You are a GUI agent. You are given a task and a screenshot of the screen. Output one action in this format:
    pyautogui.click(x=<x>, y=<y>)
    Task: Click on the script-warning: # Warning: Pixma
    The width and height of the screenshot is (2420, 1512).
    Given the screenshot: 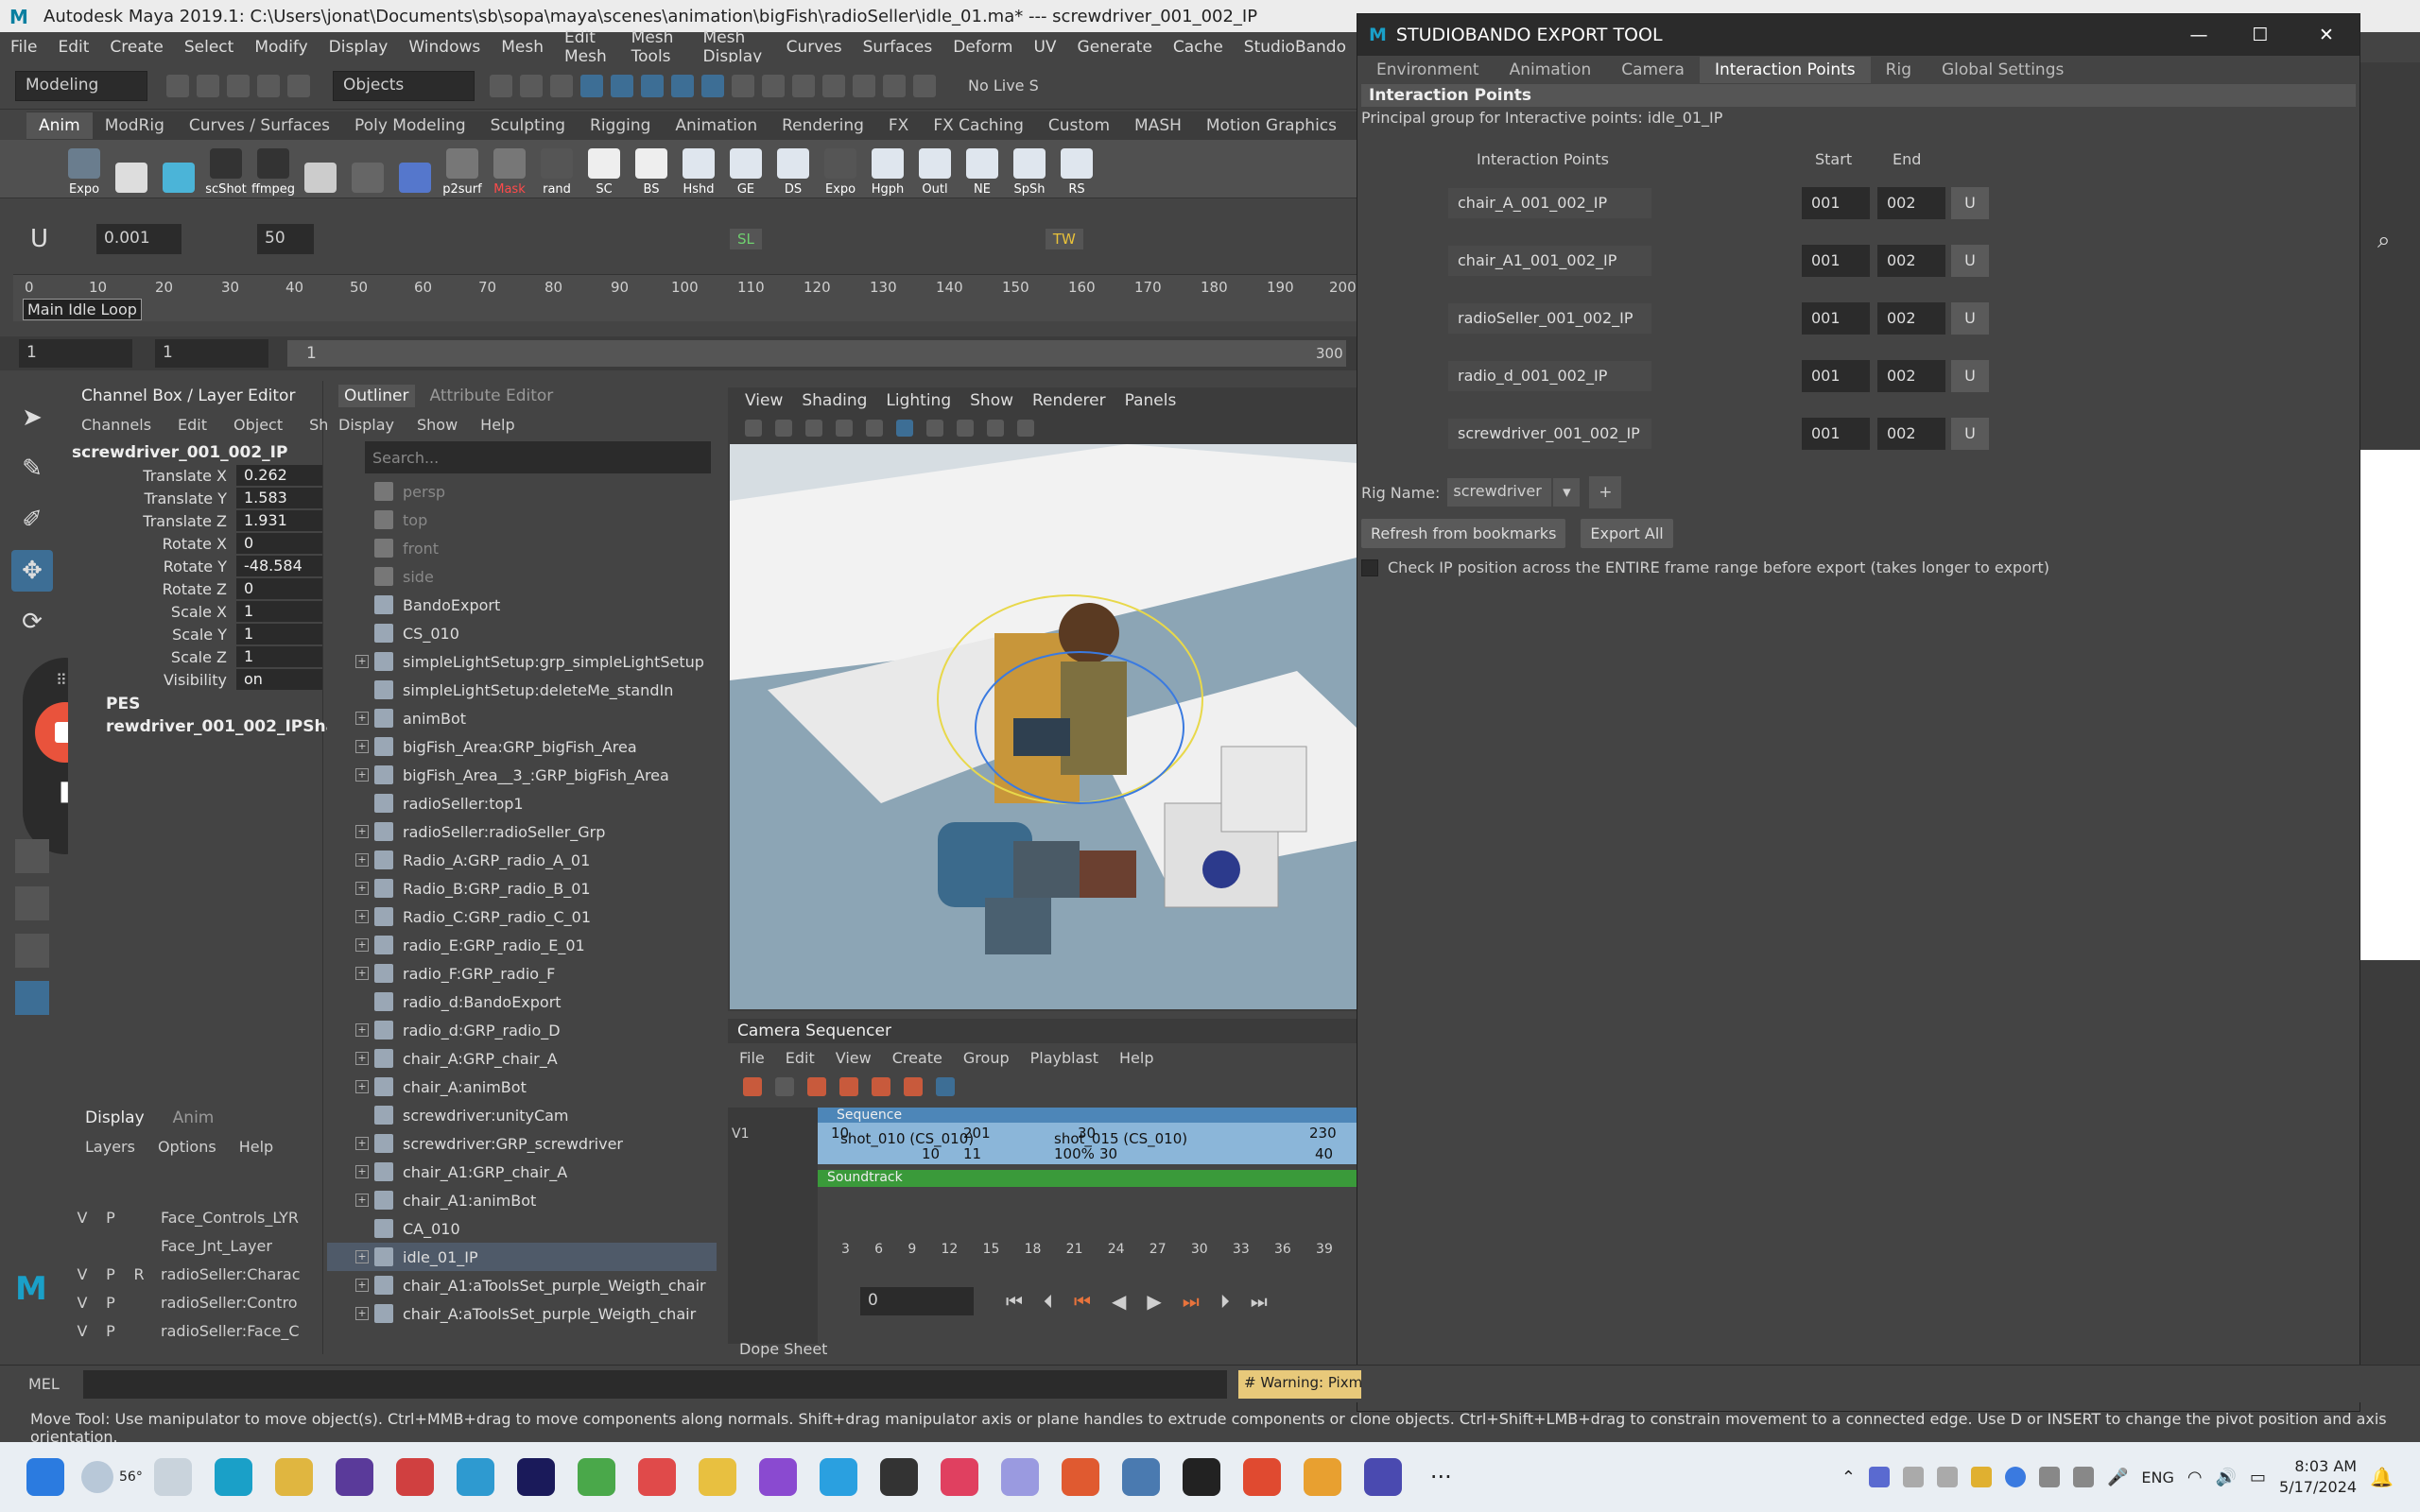 What is the action you would take?
    pyautogui.click(x=1299, y=1384)
    